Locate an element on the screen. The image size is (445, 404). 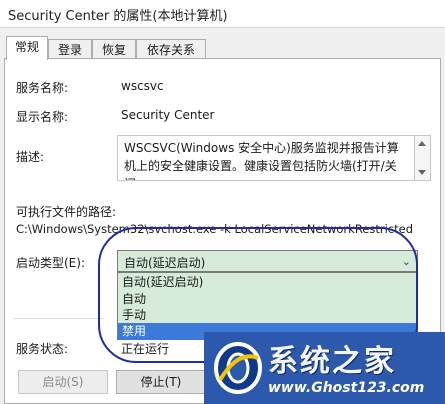
service-name-value: wscsvc is located at coordinates (142, 86).